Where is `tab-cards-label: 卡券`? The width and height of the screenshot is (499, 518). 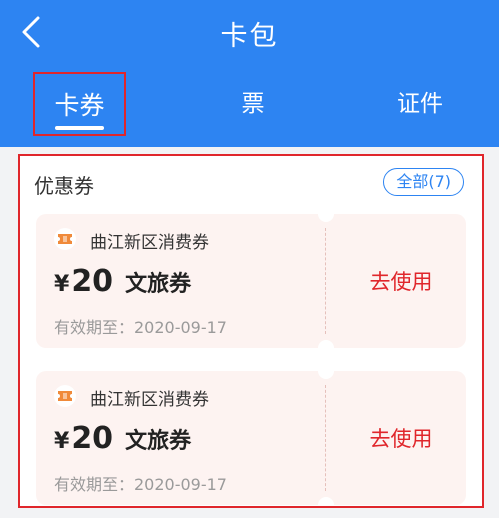 tab-cards-label: 卡券 is located at coordinates (79, 105).